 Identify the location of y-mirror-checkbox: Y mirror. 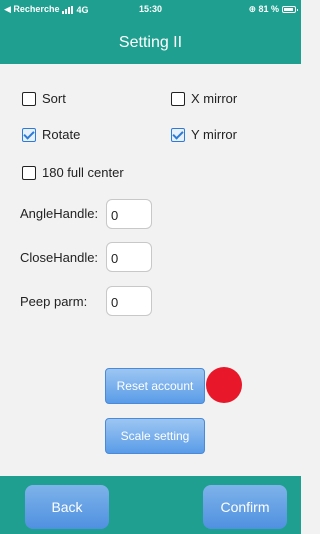
(204, 134).